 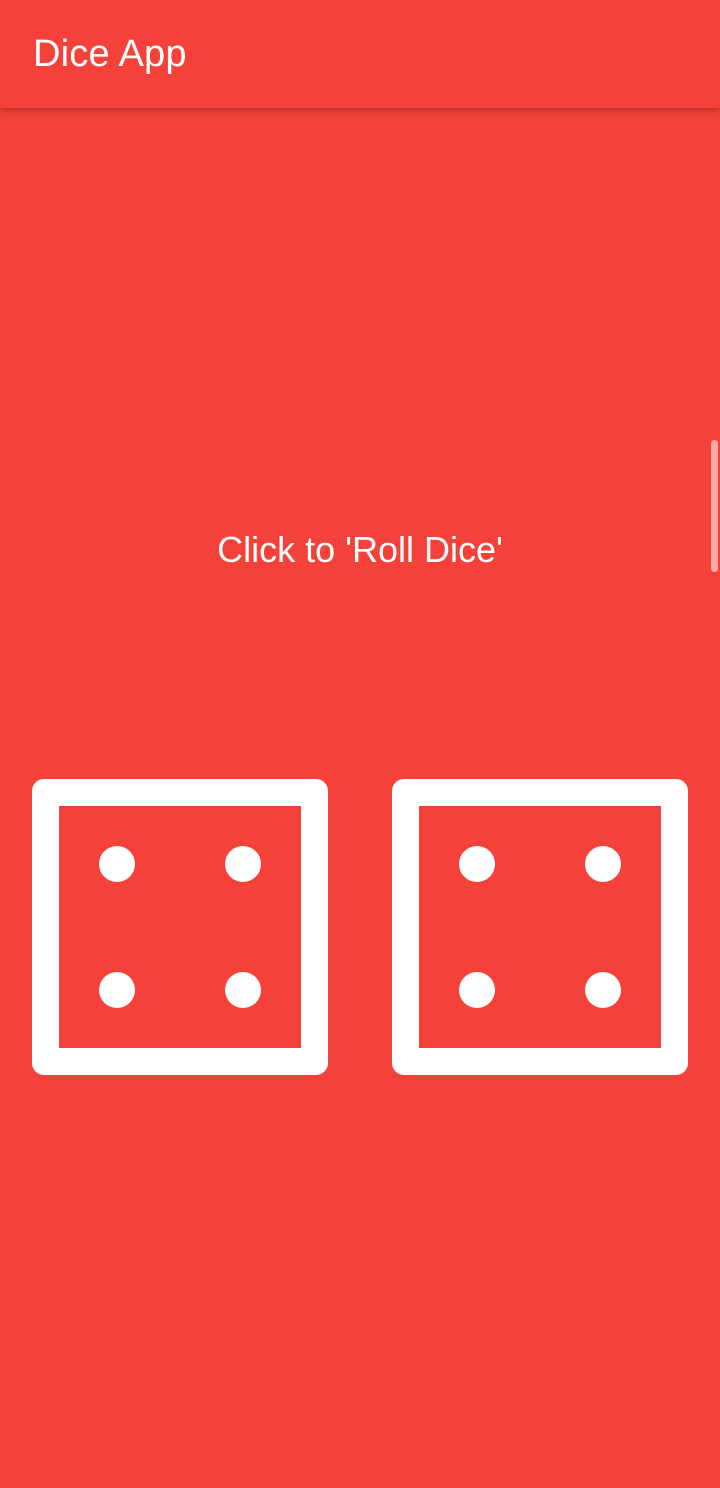 I want to click on scrollbar-thumb, so click(x=714, y=506).